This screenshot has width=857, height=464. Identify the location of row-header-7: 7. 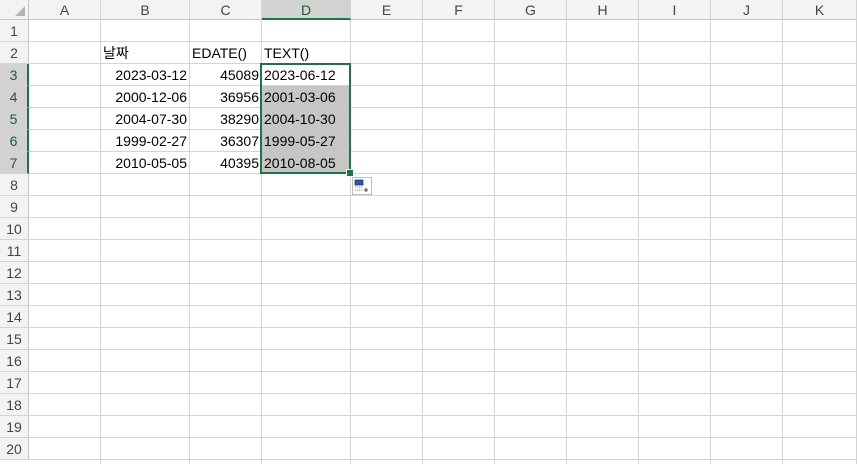
(14, 163).